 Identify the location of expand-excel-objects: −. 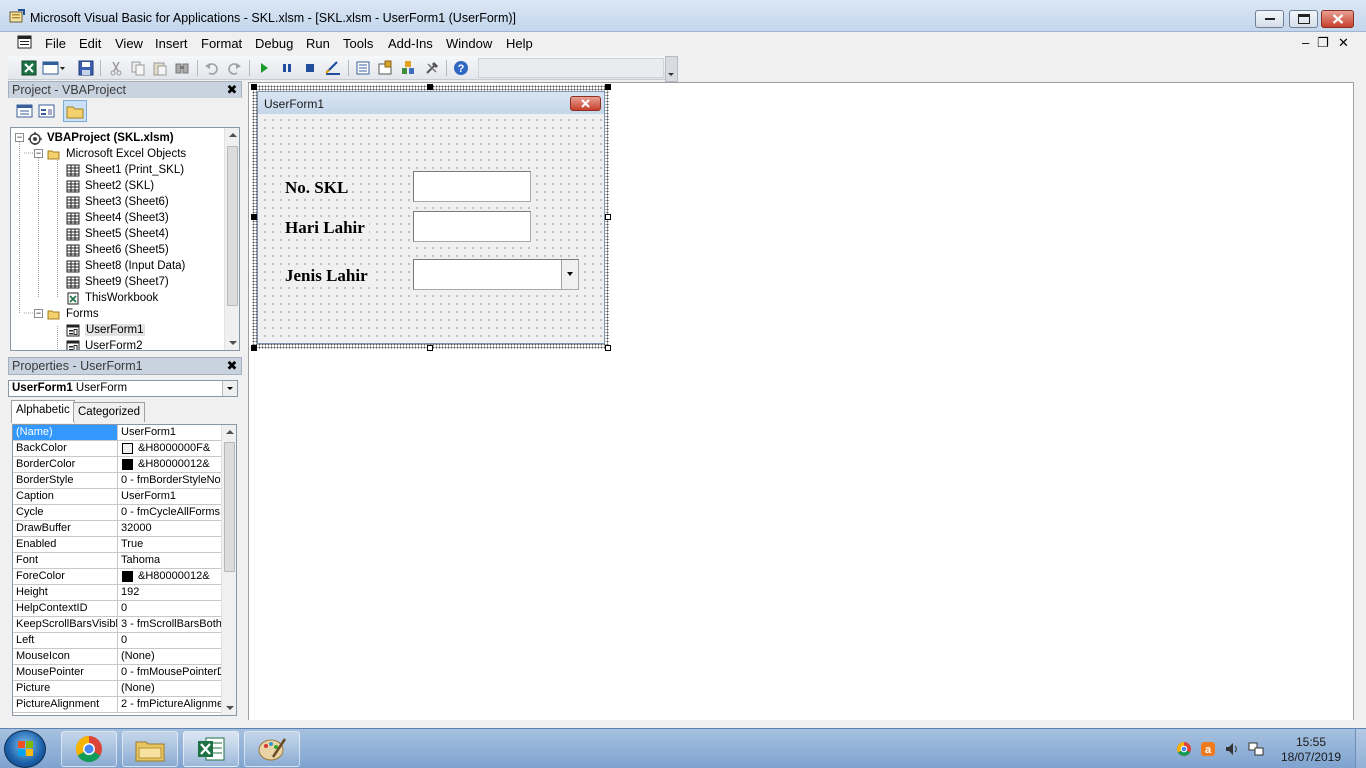
(38, 153).